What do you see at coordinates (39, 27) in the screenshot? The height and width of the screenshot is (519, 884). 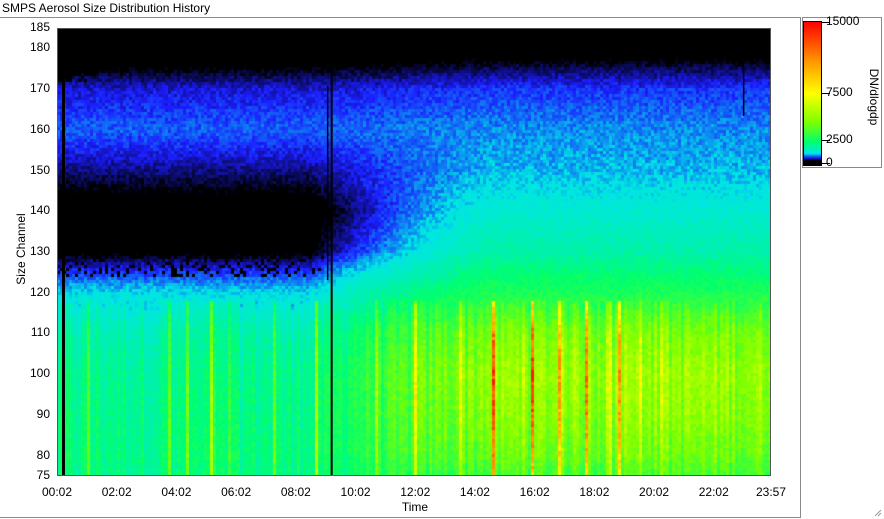 I see `y-tick-label: 185` at bounding box center [39, 27].